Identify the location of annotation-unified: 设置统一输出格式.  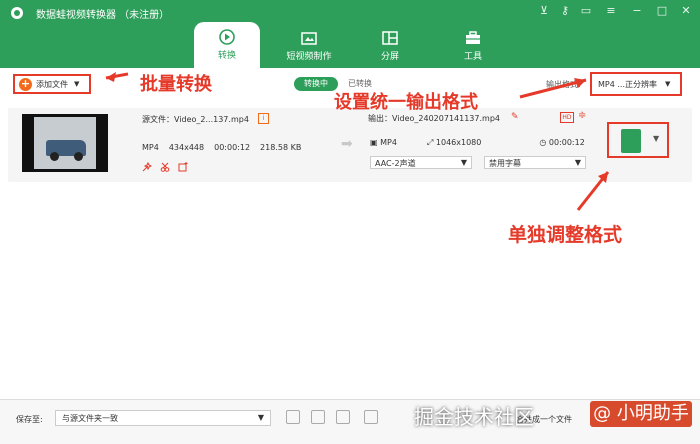
(406, 102).